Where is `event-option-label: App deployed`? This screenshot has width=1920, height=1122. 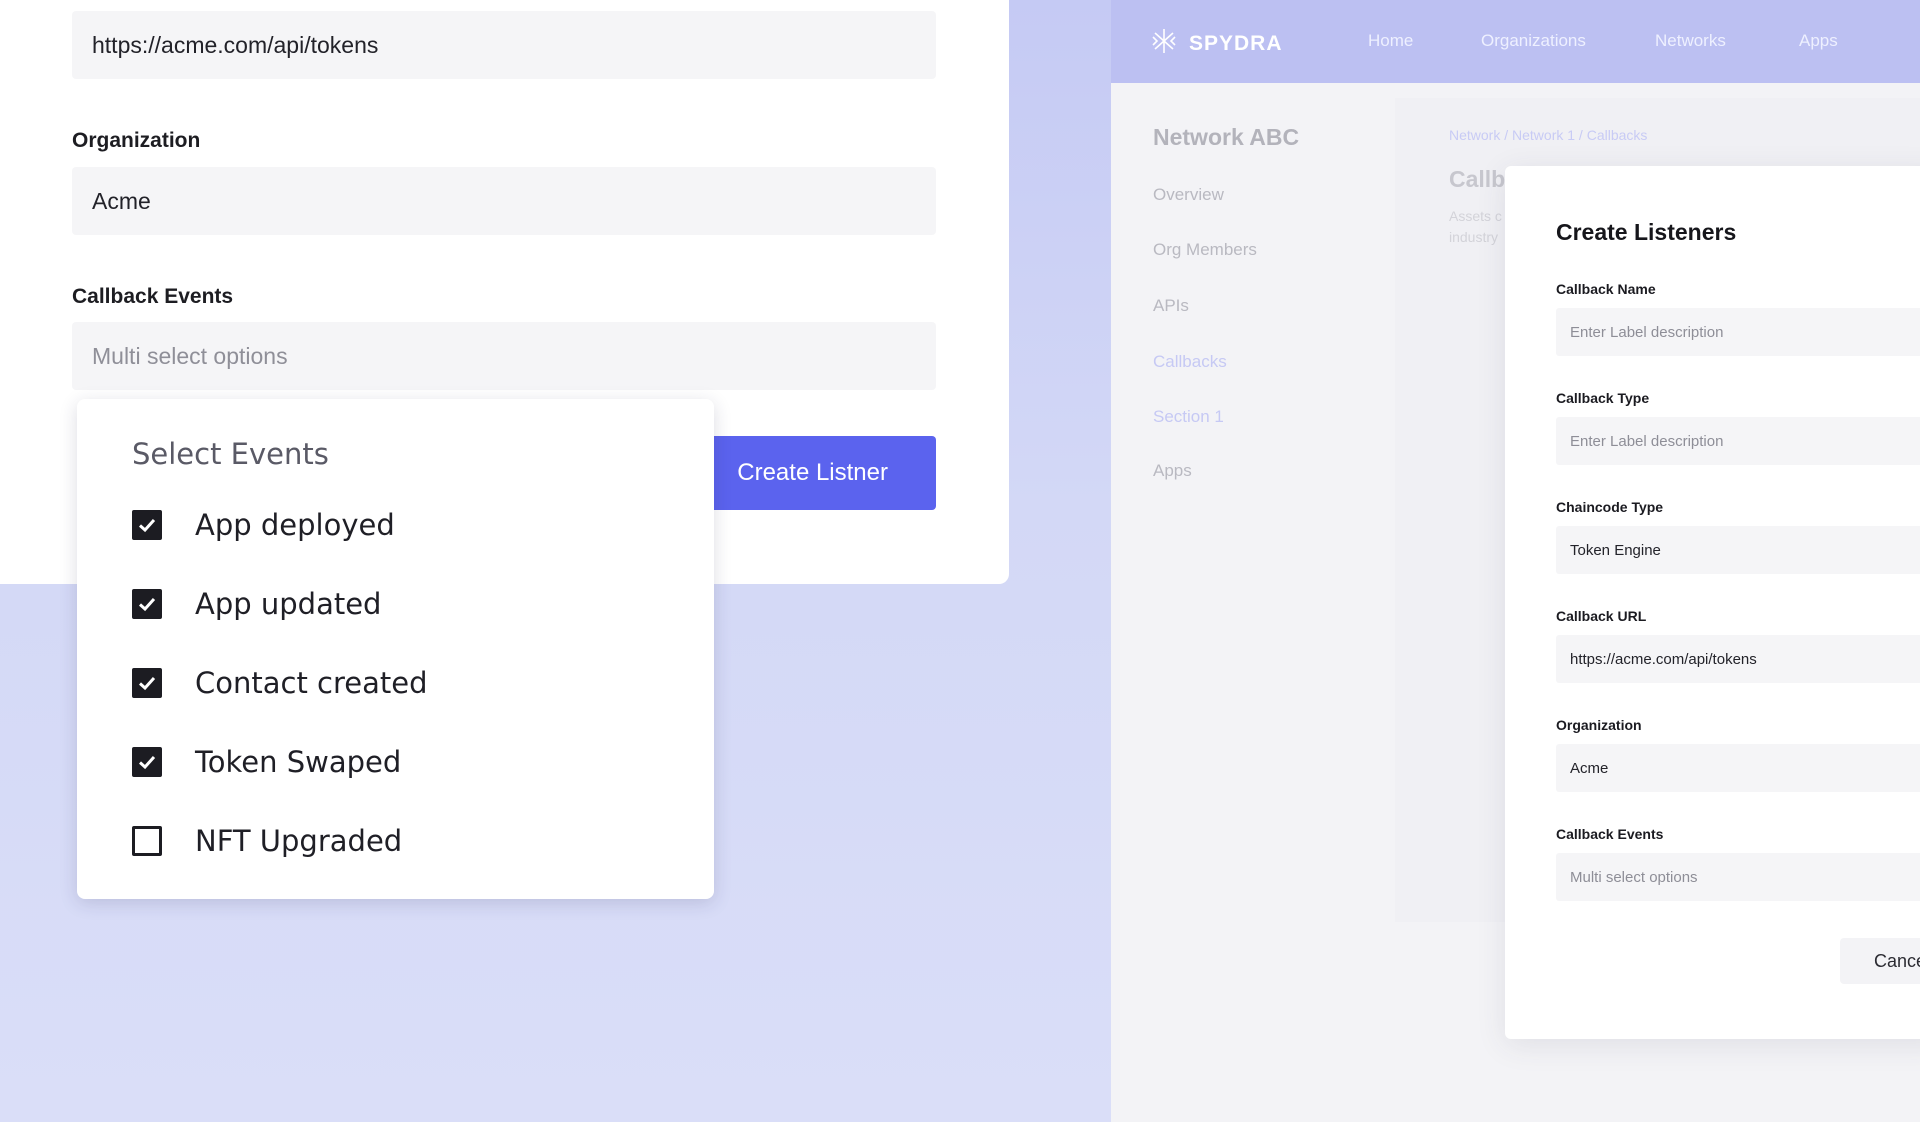 event-option-label: App deployed is located at coordinates (295, 525).